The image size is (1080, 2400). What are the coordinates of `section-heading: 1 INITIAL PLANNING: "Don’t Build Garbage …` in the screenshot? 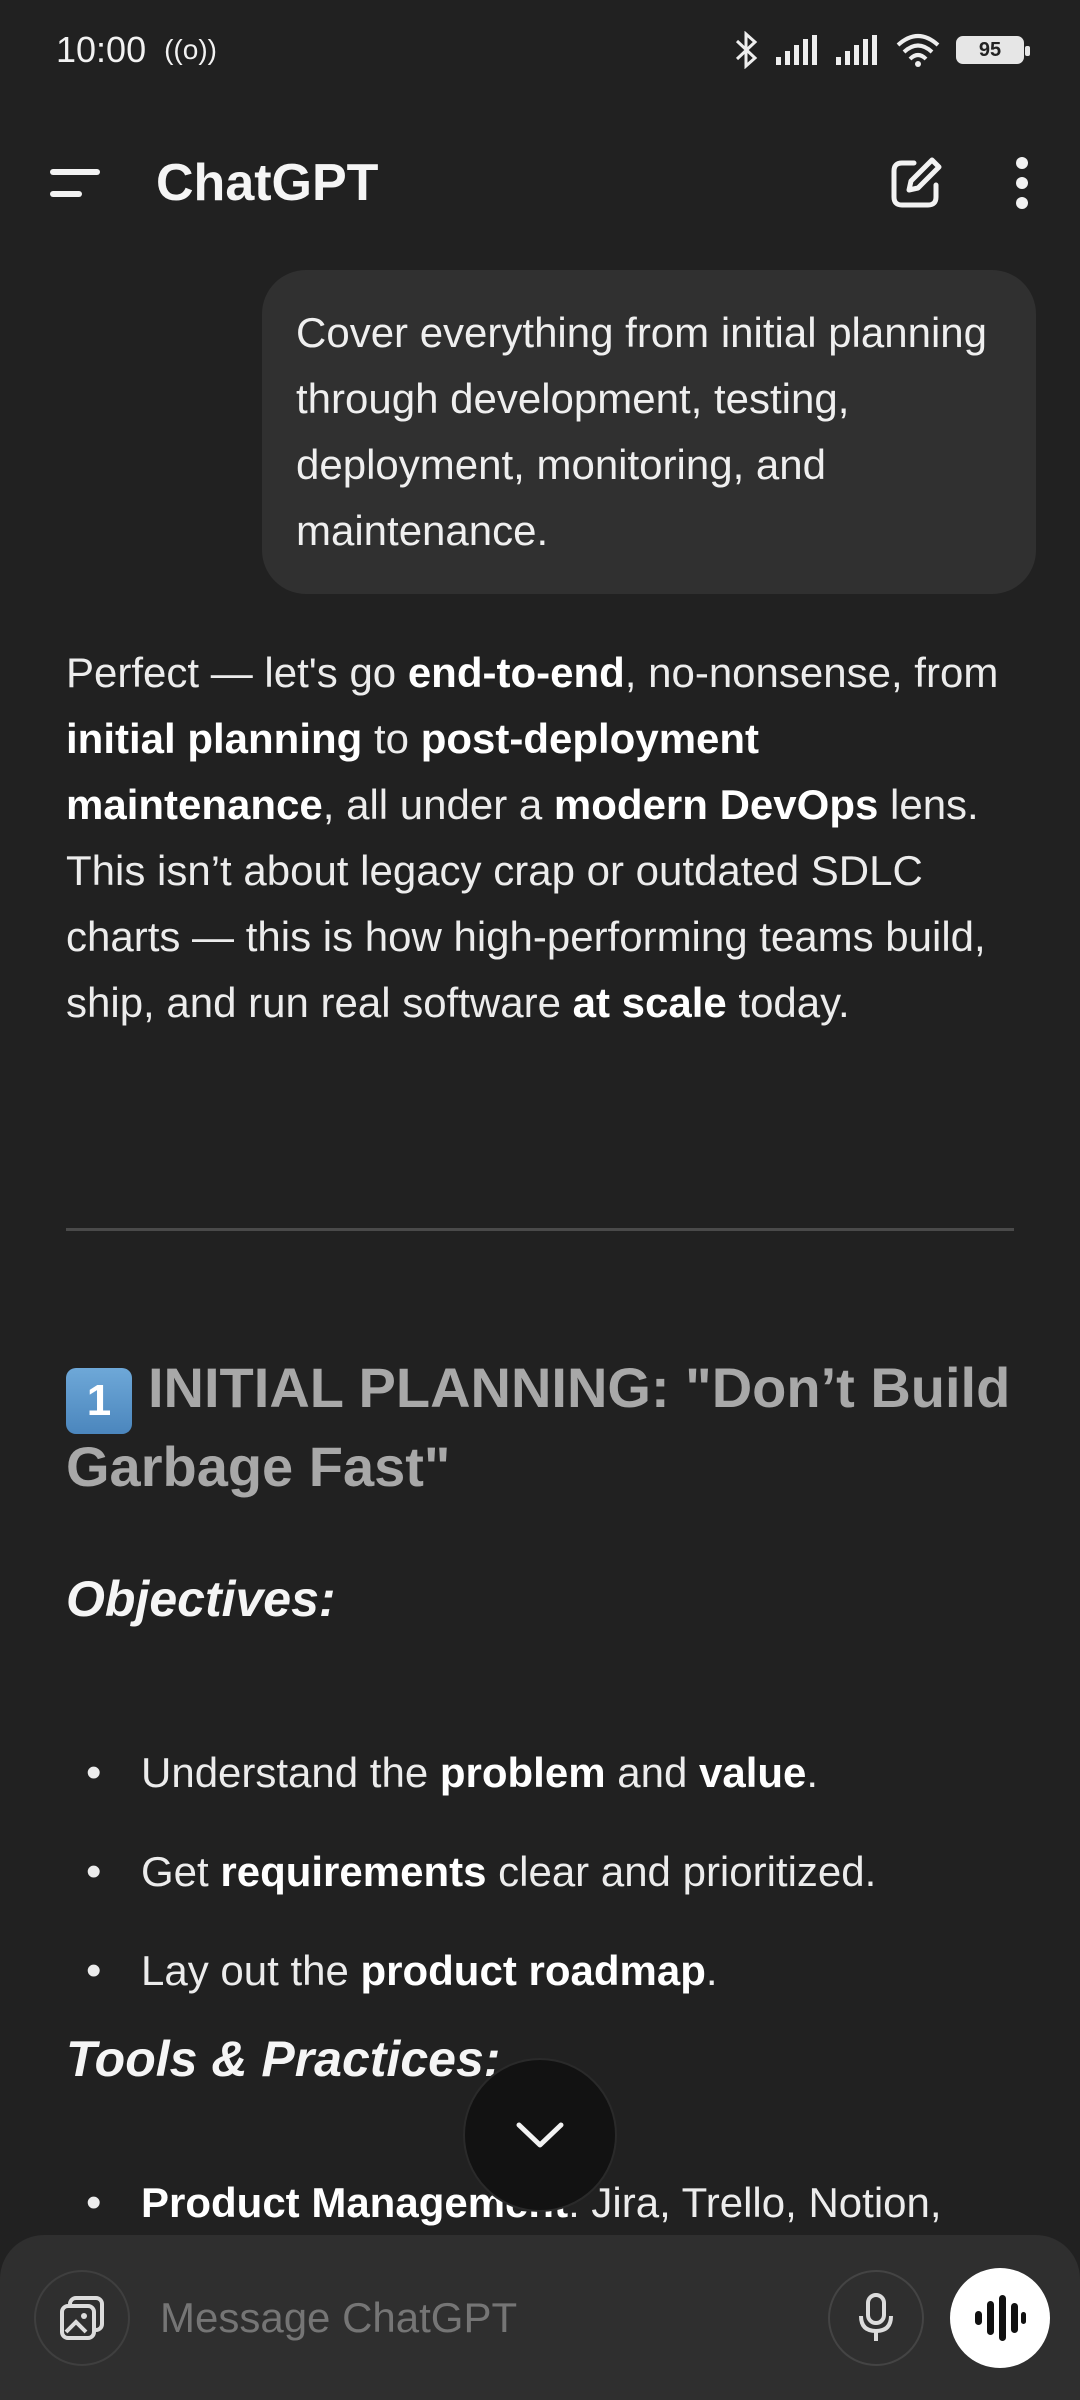 It's located at (546, 1427).